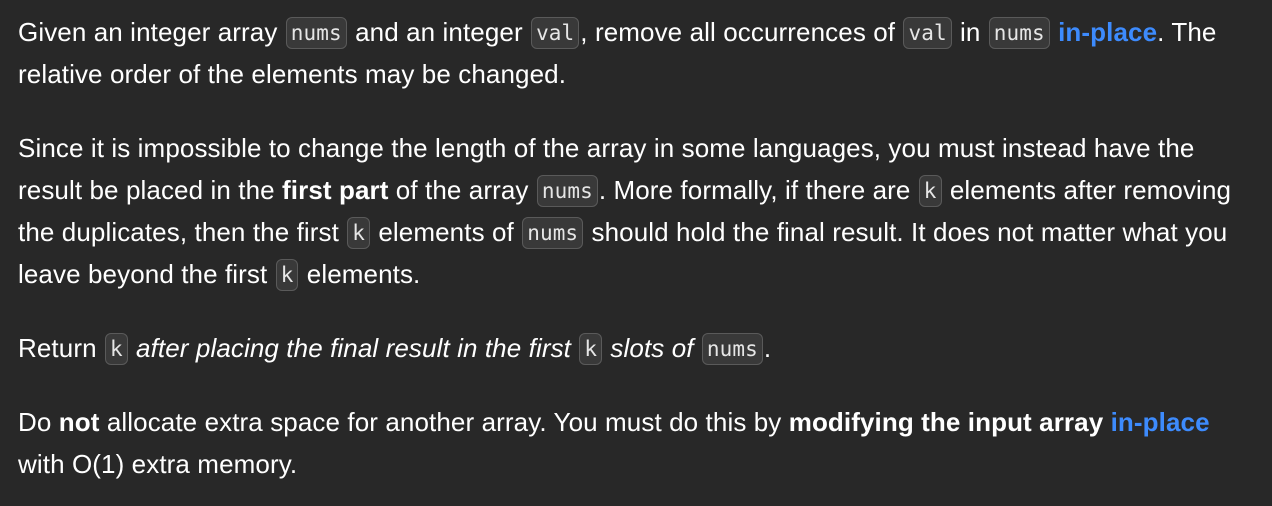 This screenshot has width=1272, height=506. I want to click on text: elements of, so click(446, 232).